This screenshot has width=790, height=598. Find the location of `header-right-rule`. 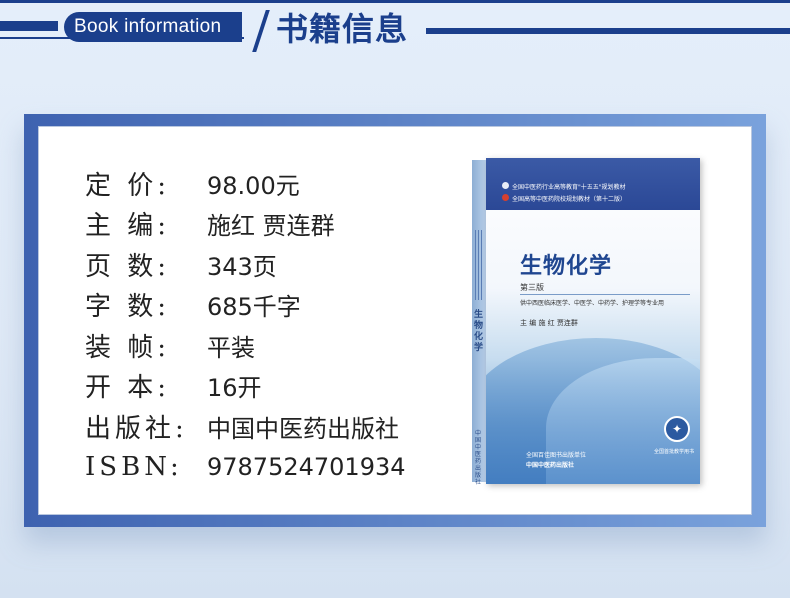

header-right-rule is located at coordinates (608, 31).